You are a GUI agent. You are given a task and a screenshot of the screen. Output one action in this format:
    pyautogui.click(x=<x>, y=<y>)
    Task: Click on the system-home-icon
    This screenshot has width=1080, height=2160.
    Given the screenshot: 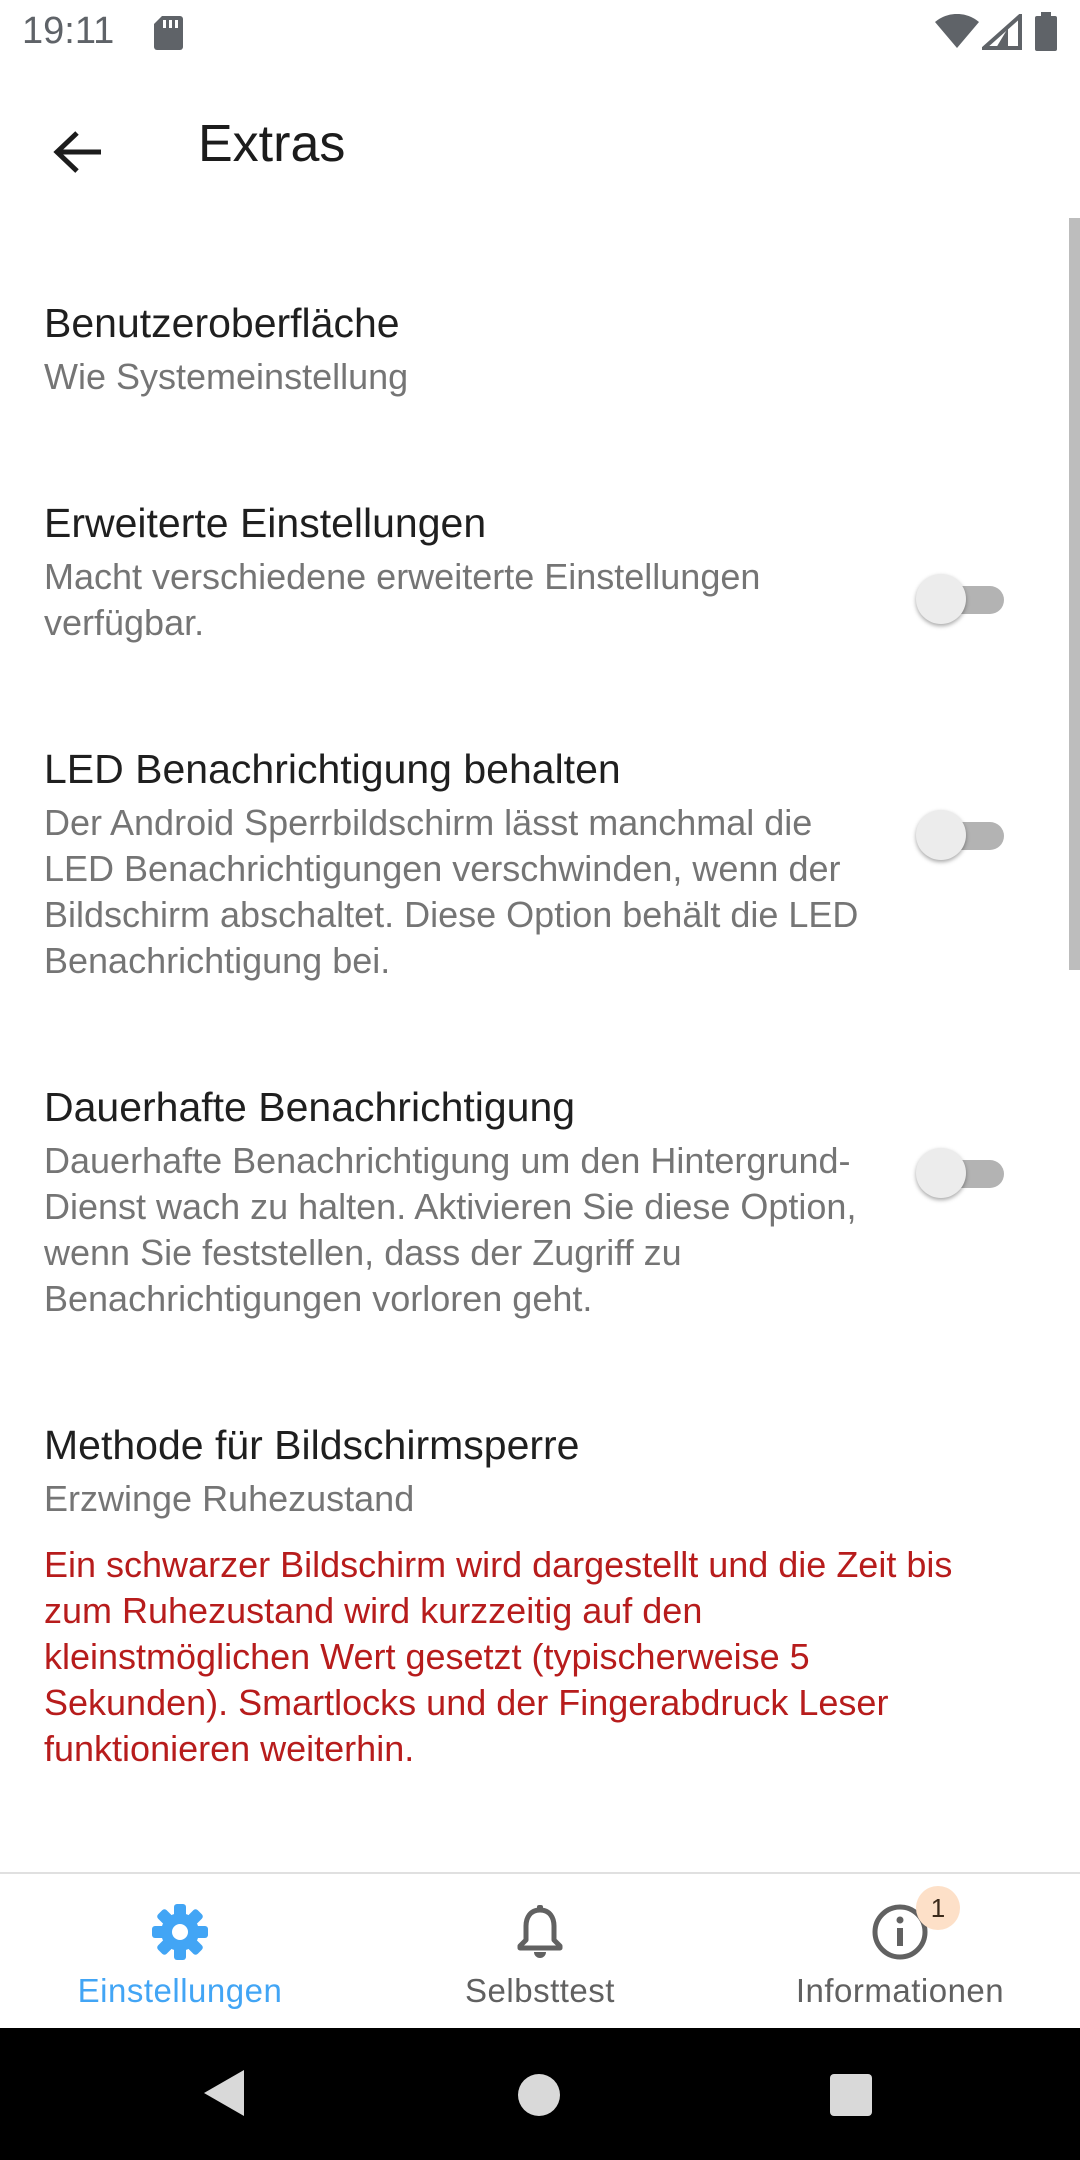 What is the action you would take?
    pyautogui.click(x=539, y=2095)
    